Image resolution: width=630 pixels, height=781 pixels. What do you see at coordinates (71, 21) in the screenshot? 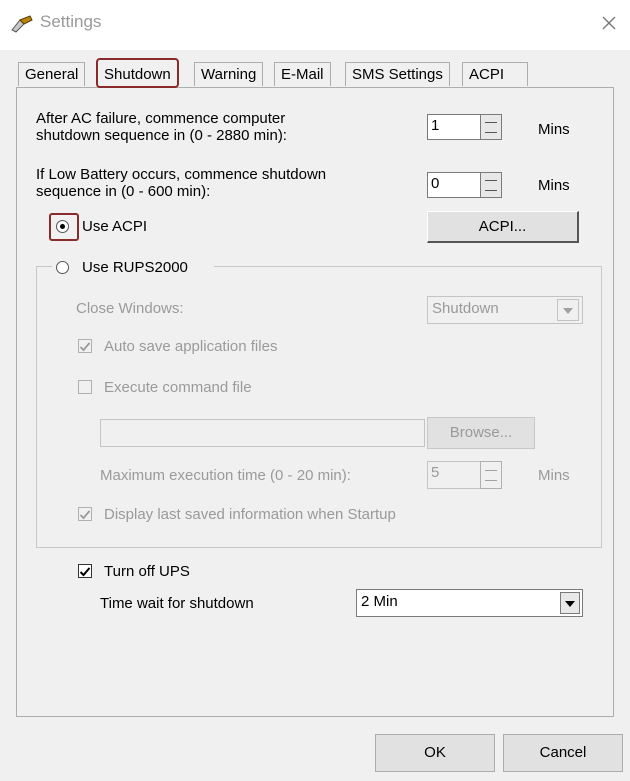
I see `window-title: Settings` at bounding box center [71, 21].